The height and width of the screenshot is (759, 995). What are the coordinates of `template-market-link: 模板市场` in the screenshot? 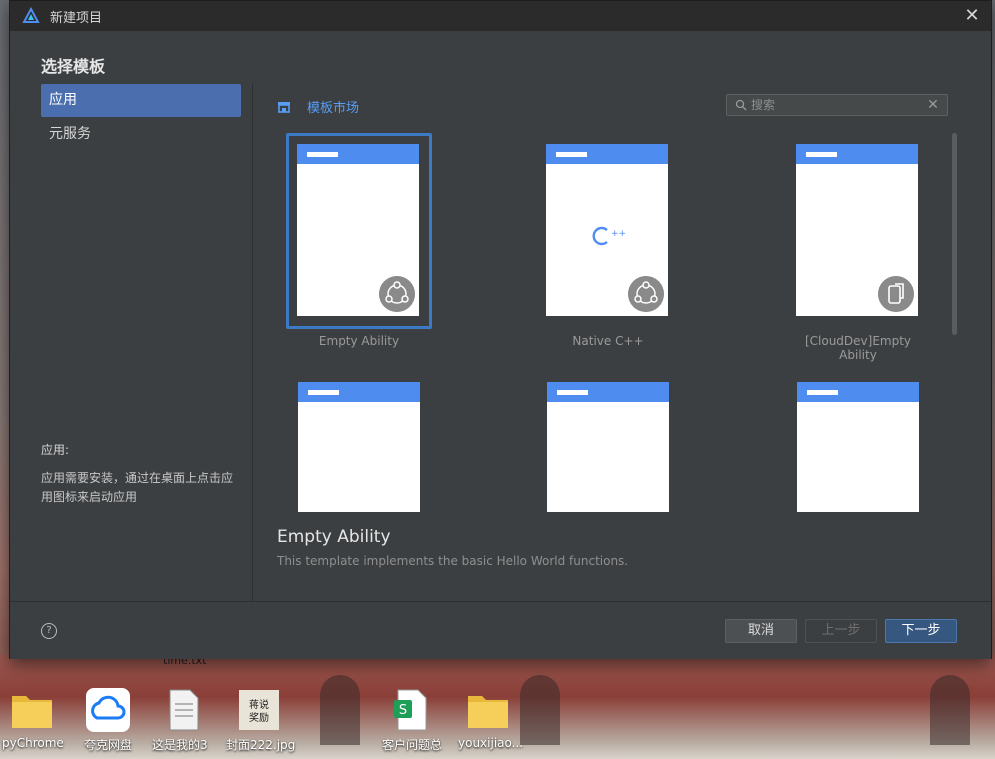 It's located at (318, 106).